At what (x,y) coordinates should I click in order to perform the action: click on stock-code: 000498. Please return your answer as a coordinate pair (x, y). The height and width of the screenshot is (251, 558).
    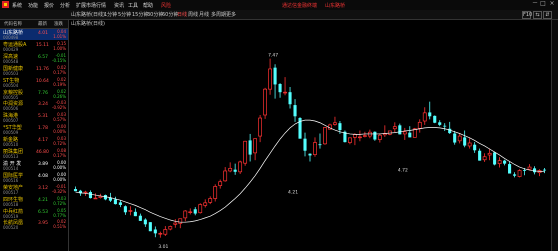
    Looking at the image, I should click on (11, 37).